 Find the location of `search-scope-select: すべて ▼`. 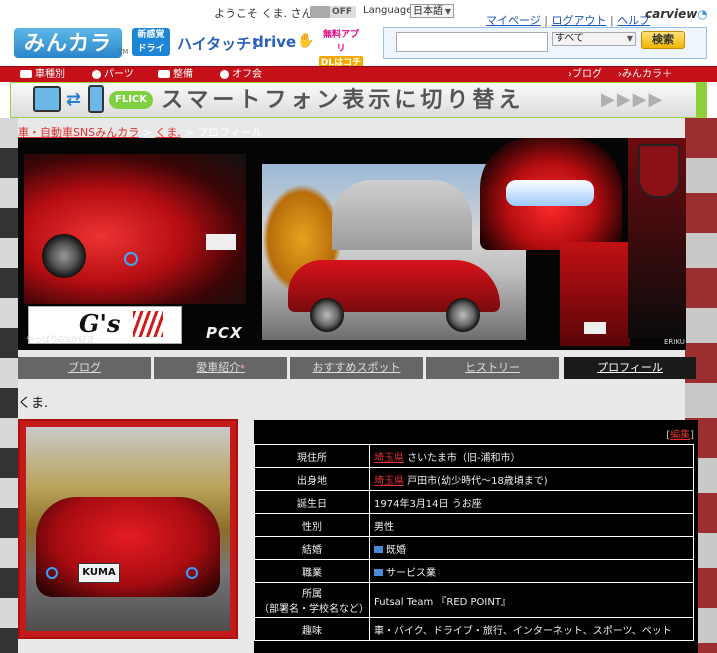

search-scope-select: すべて ▼ is located at coordinates (594, 39).